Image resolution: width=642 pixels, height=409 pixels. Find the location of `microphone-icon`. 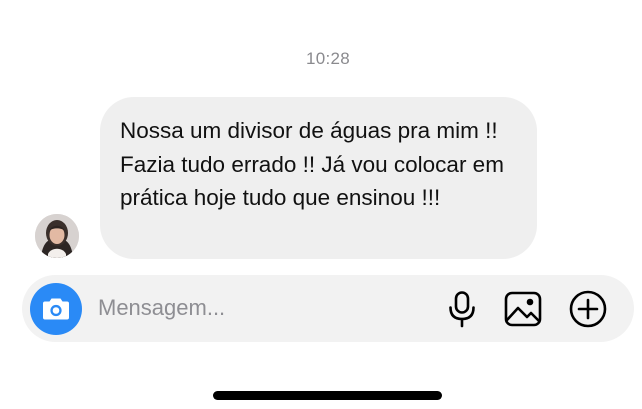

microphone-icon is located at coordinates (462, 309).